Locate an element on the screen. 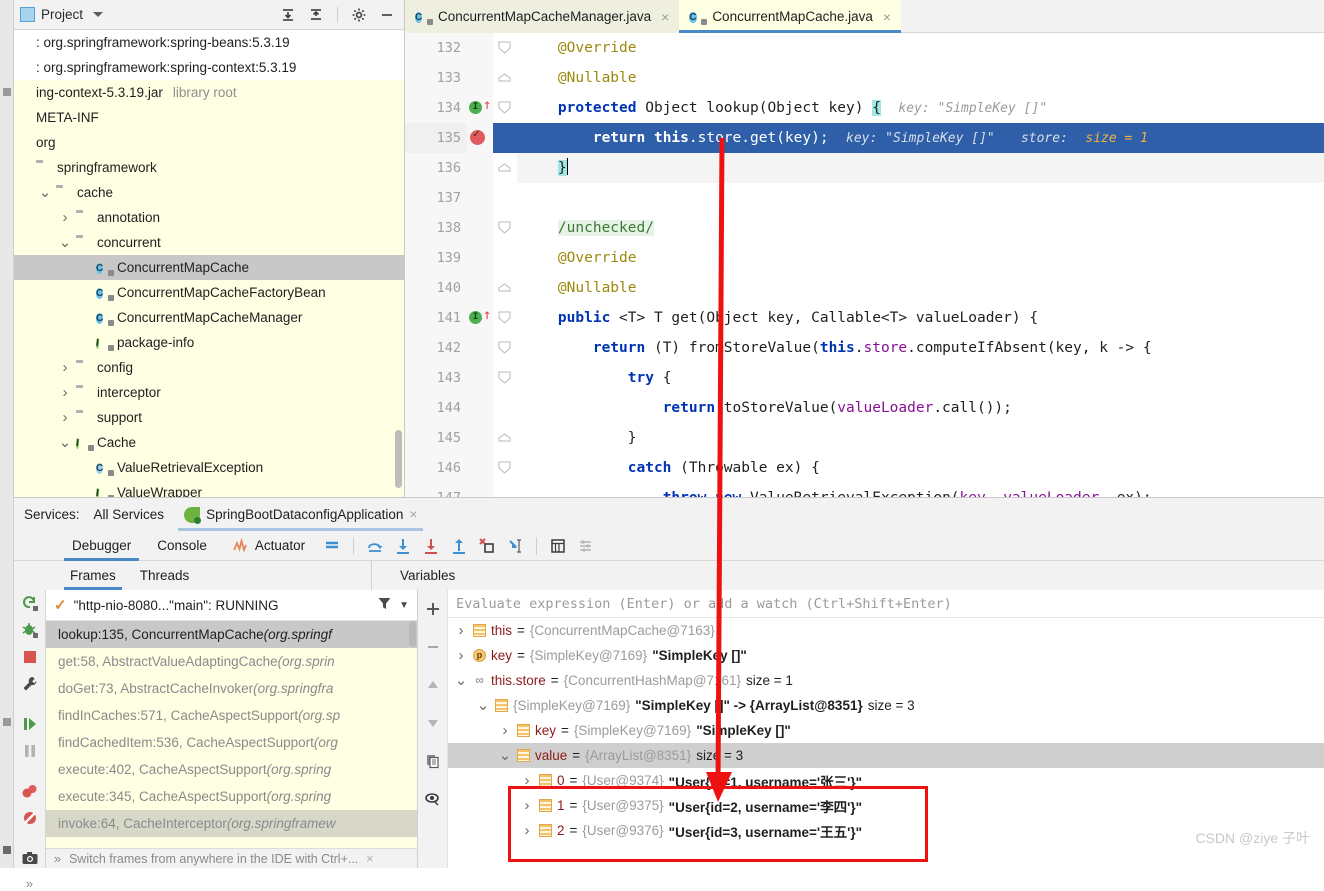  move-up-icon is located at coordinates (433, 685).